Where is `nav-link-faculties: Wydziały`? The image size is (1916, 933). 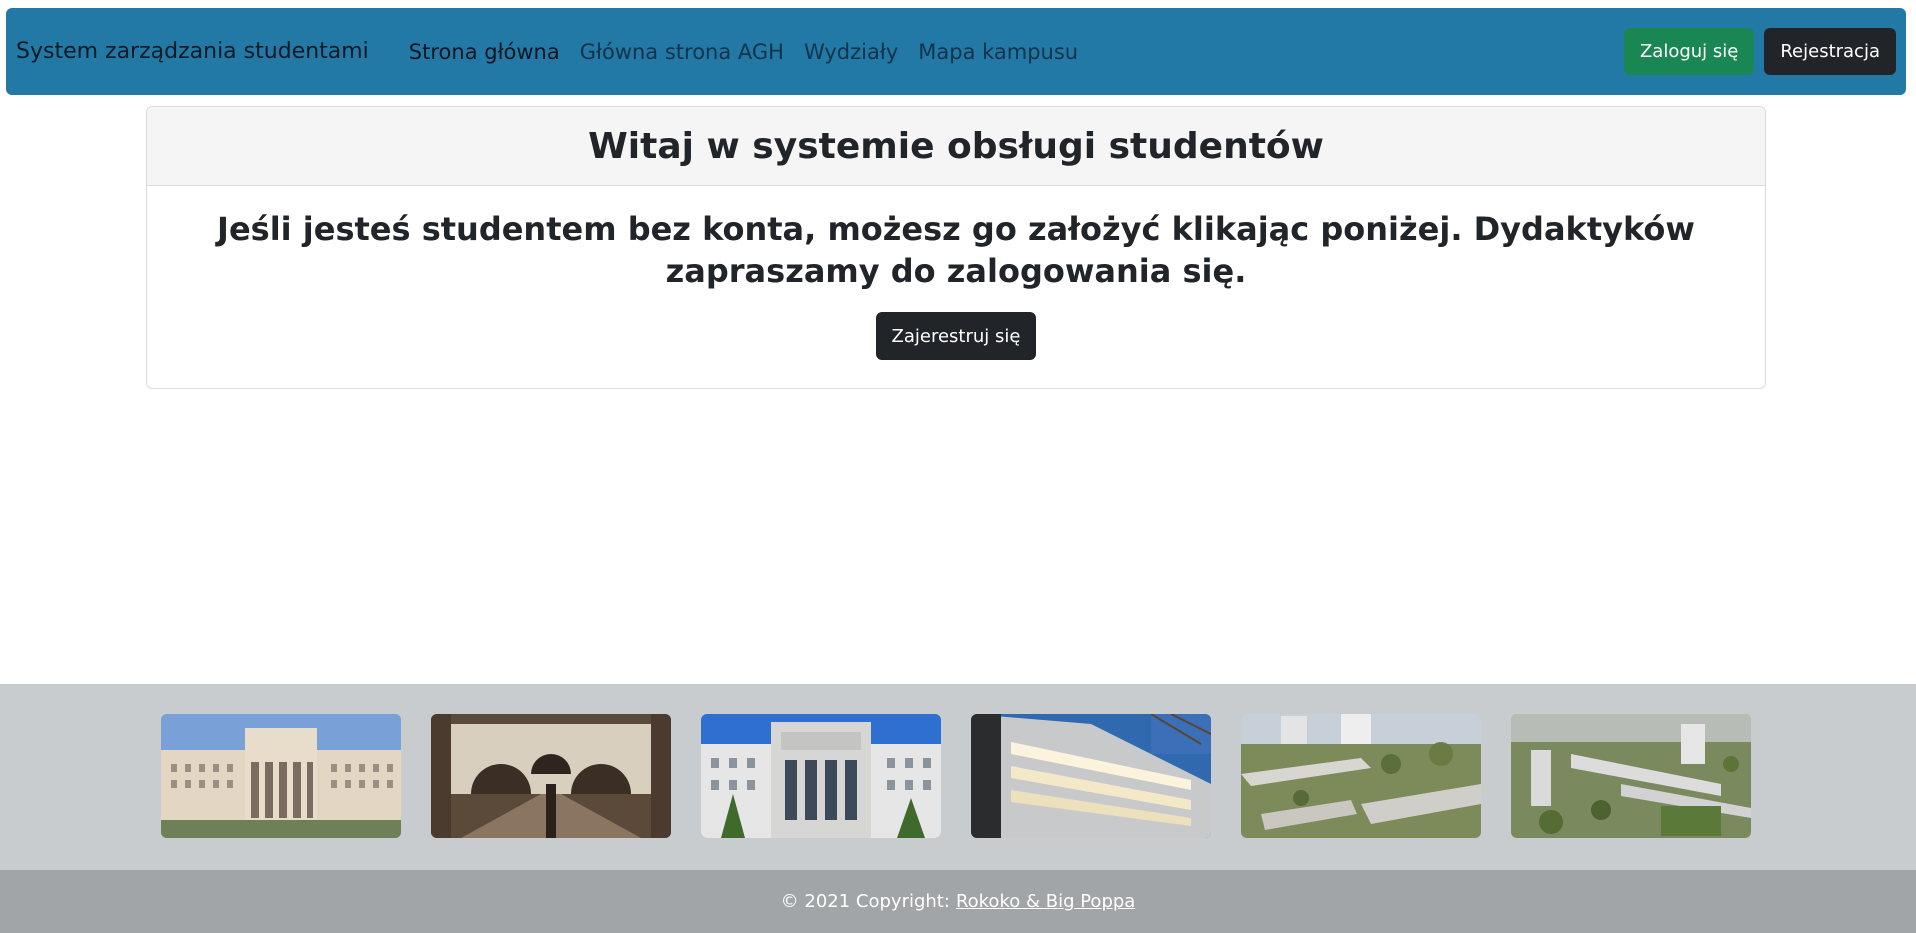
nav-link-faculties: Wydziały is located at coordinates (851, 52).